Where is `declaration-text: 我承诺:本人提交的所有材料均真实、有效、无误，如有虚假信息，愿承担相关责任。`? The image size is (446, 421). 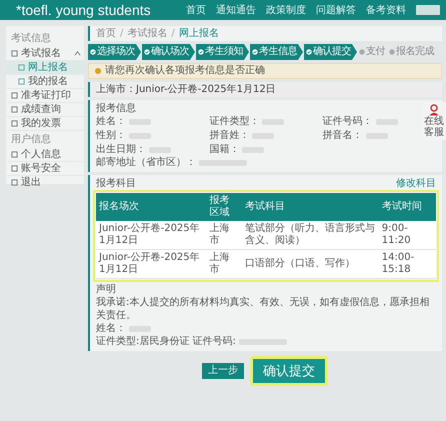
declaration-text: 我承诺:本人提交的所有材料均真实、有效、无误，如有虚假信息，愿承担相关责任。 is located at coordinates (263, 309).